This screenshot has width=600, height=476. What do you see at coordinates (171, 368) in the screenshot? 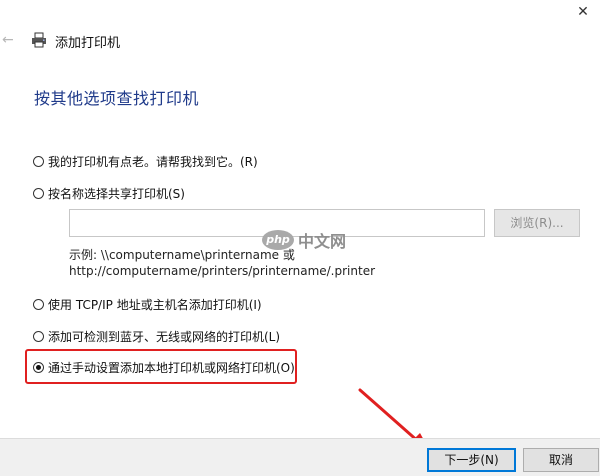
I see `option-manual-local-label: 通过手动设置添加本地打印机或网络打印机(O)` at bounding box center [171, 368].